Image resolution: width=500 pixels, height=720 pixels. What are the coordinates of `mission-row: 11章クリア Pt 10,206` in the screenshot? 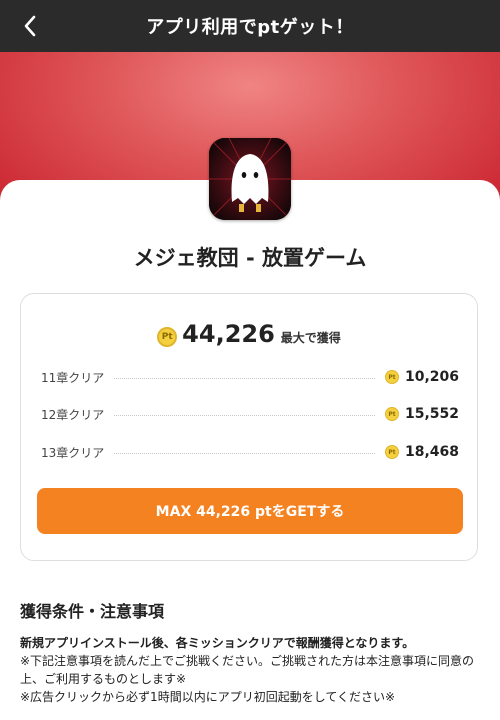 It's located at (250, 377).